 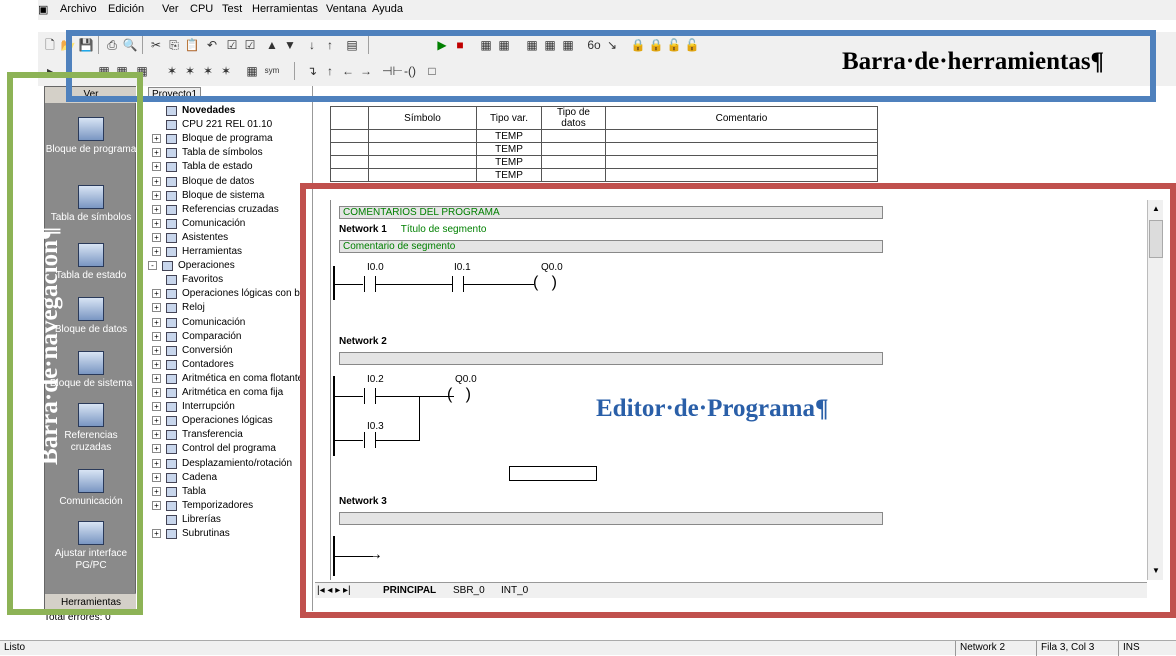 I want to click on tree-item: Bloque de datos, so click(x=218, y=182).